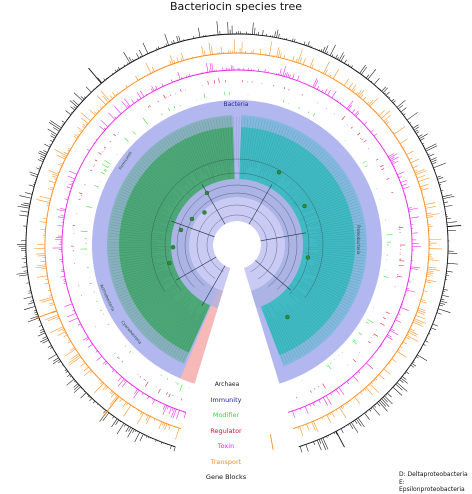 The image size is (472, 494). I want to click on legend-item-regulator: Regulator, so click(226, 431).